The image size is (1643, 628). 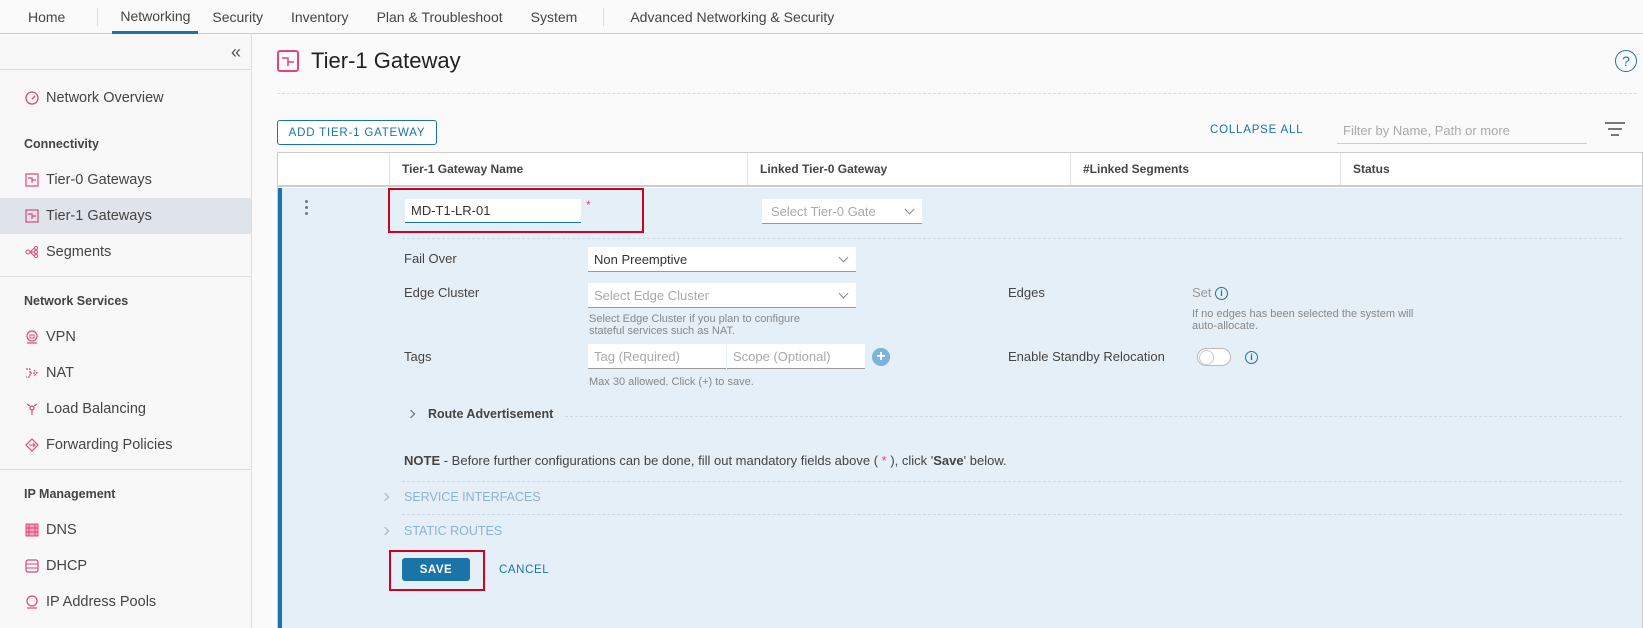 I want to click on help-icon: ?, so click(x=1626, y=61).